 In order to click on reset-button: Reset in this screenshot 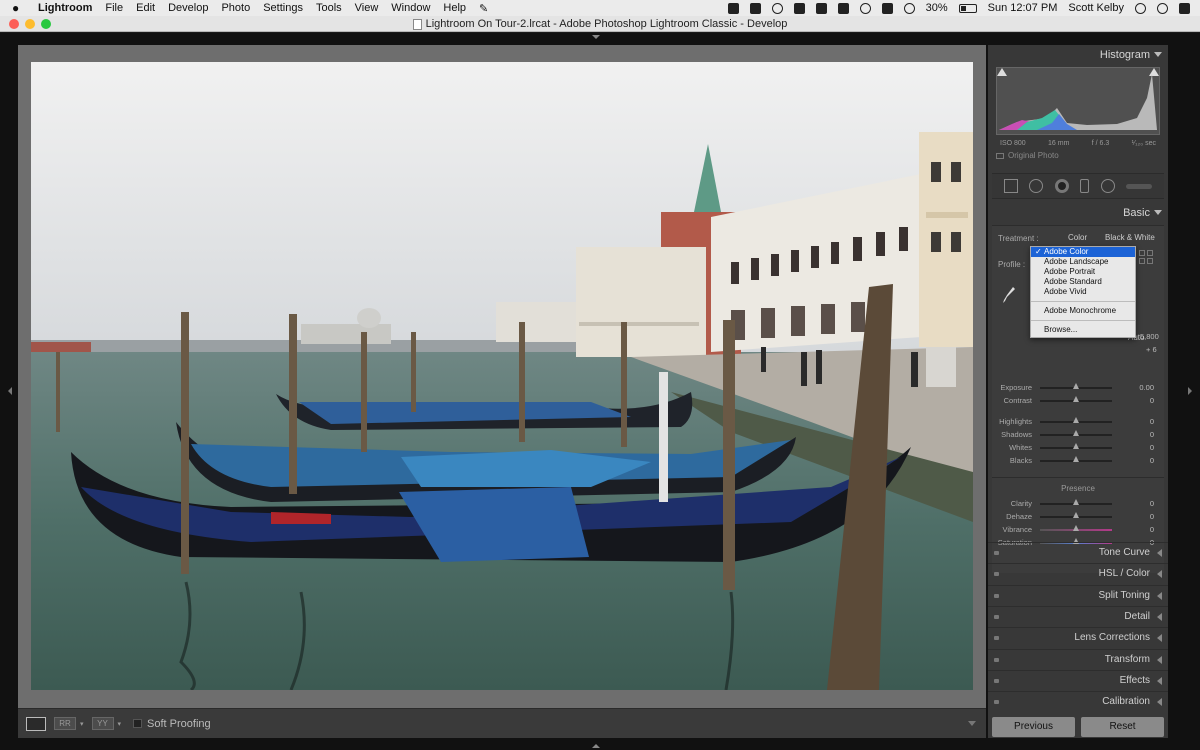, I will do `click(1122, 727)`.